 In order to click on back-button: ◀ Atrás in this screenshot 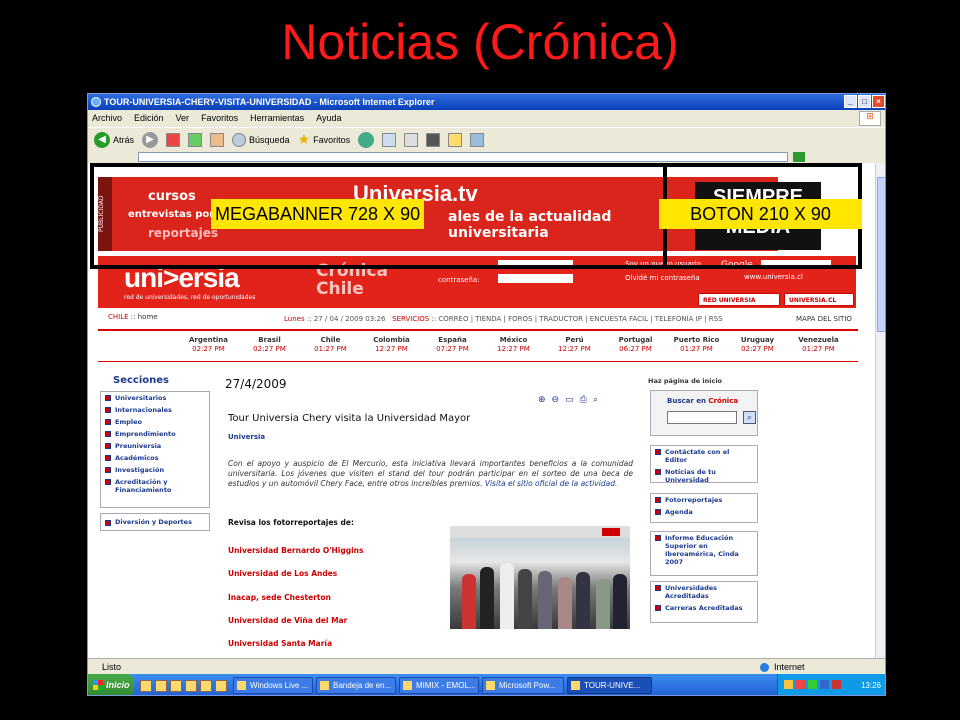, I will do `click(114, 140)`.